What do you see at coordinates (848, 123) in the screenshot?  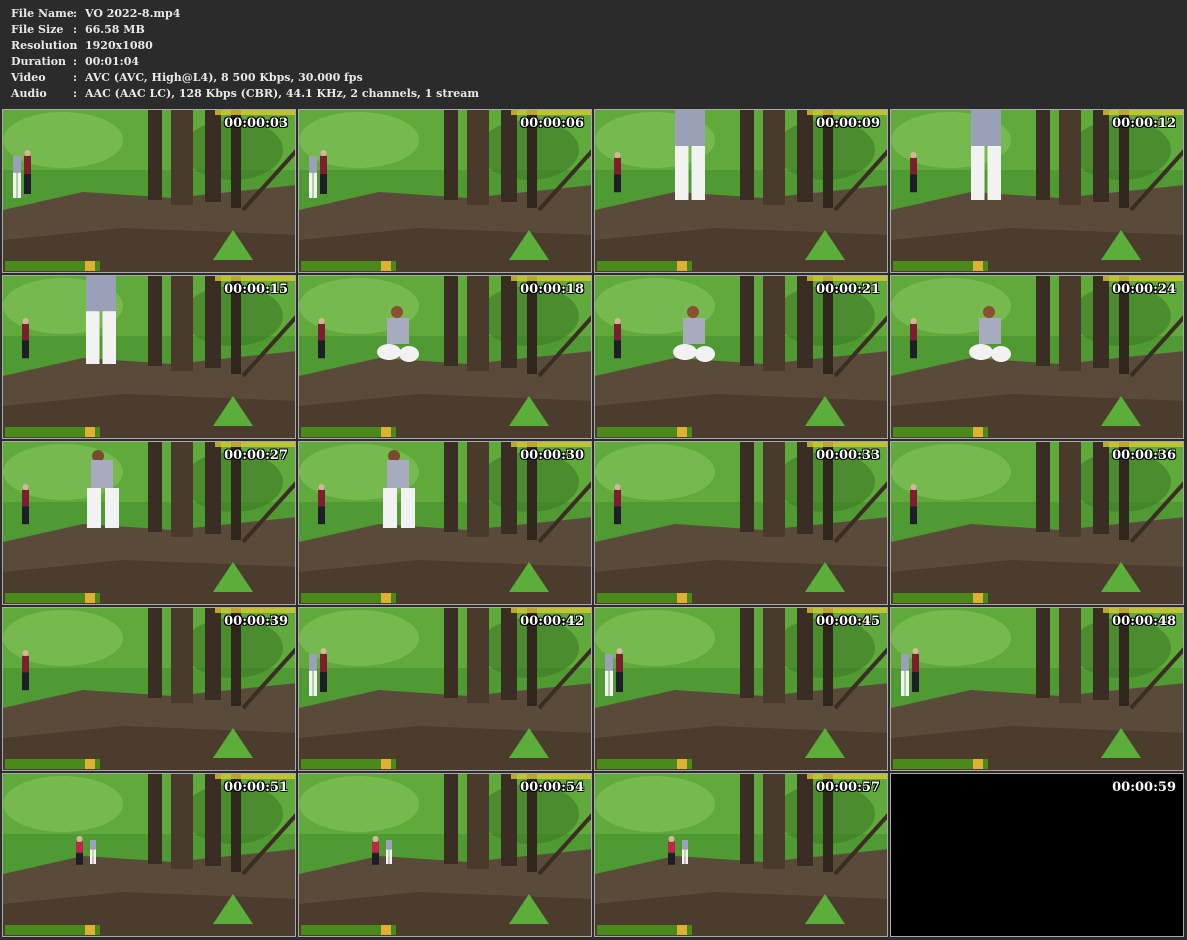 I see `thumbnail-timestamp: 00:00:09` at bounding box center [848, 123].